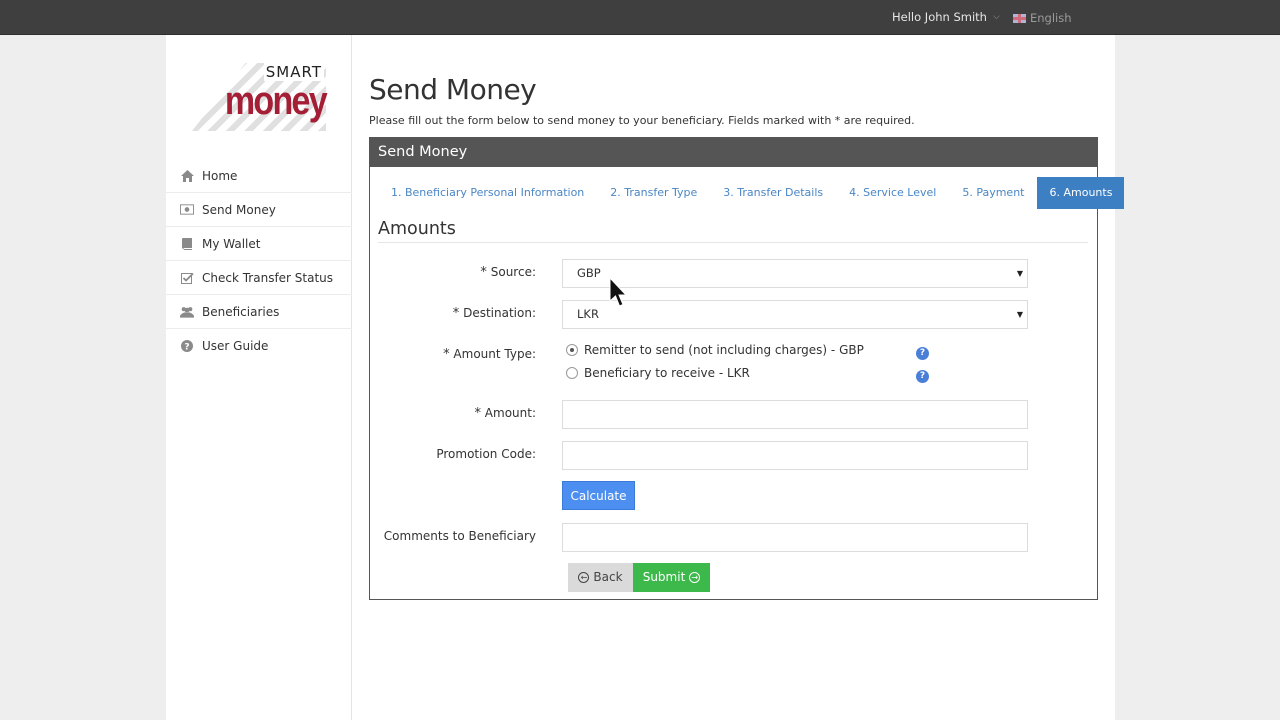  I want to click on arrow-left-circle-icon: ←, so click(584, 577).